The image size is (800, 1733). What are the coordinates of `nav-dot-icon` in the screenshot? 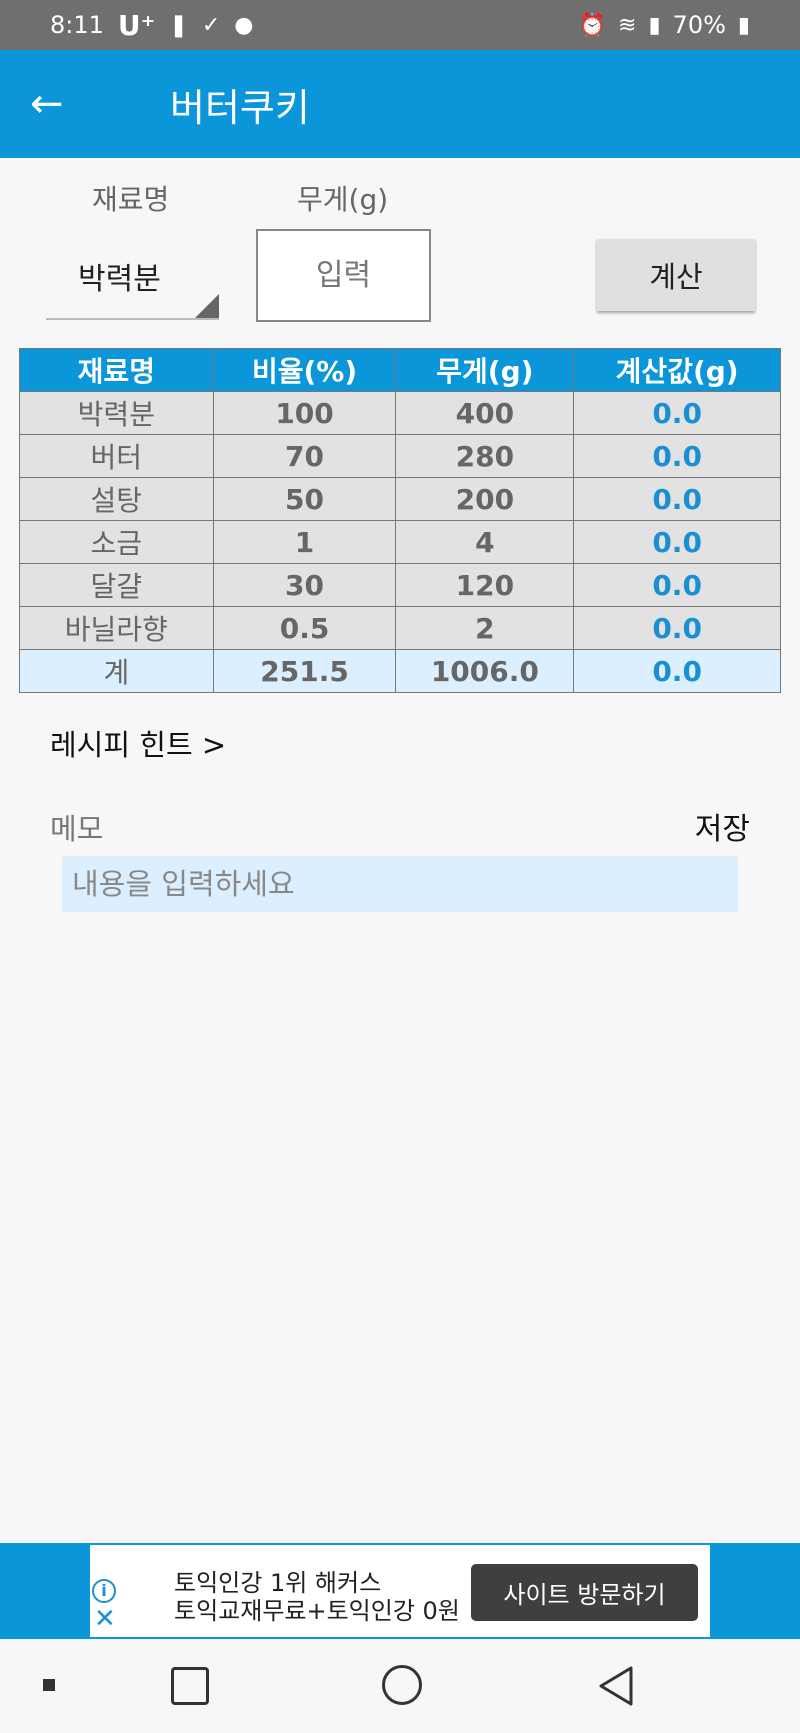 It's located at (49, 1685).